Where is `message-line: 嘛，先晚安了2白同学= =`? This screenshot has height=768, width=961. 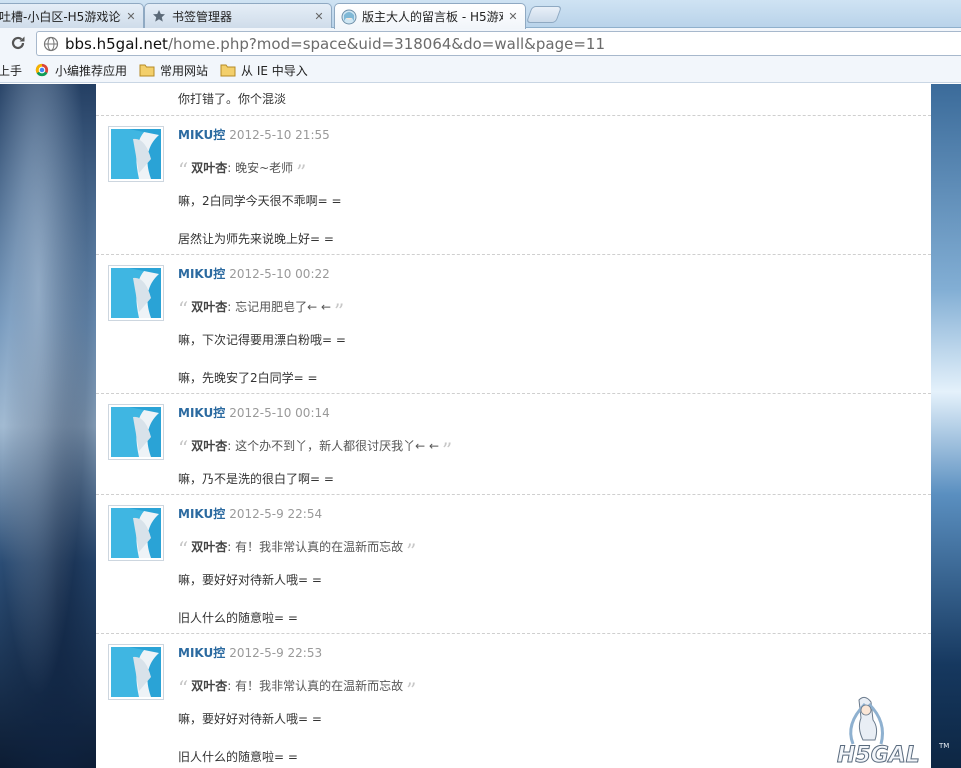
message-line: 嘛，先晚安了2白同学= = is located at coordinates (248, 378).